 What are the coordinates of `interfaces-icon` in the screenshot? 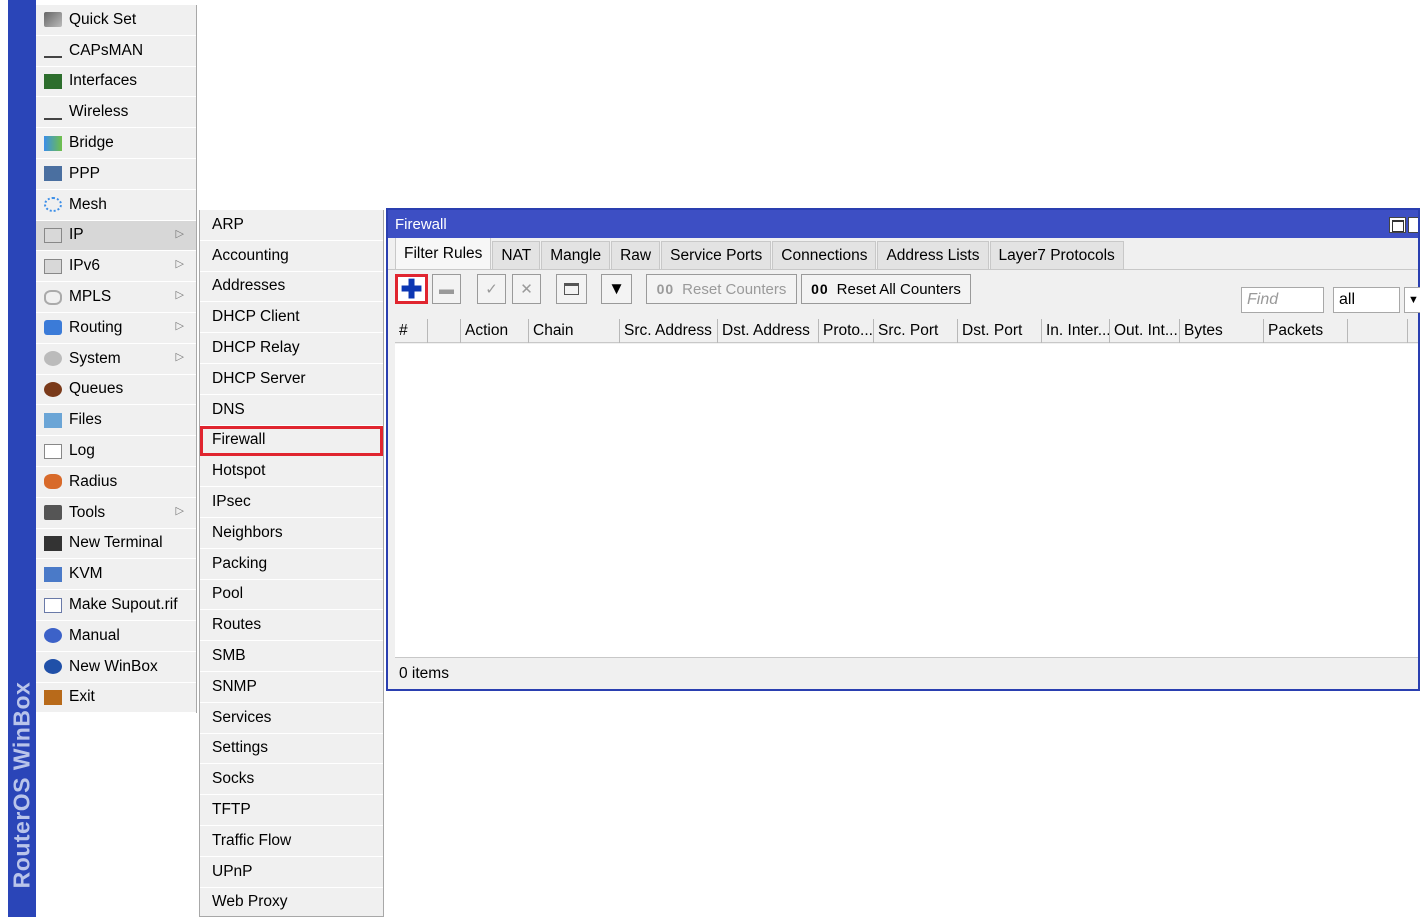 It's located at (53, 81).